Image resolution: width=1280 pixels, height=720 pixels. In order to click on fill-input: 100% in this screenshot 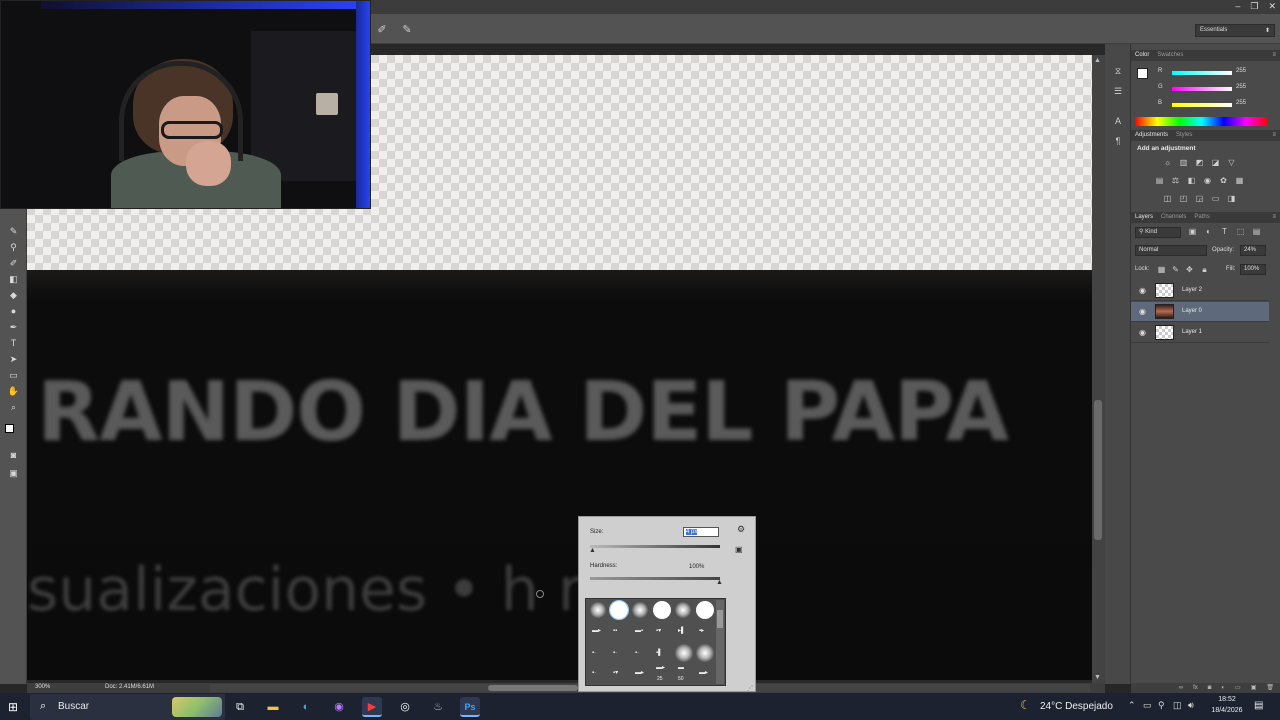, I will do `click(1253, 269)`.